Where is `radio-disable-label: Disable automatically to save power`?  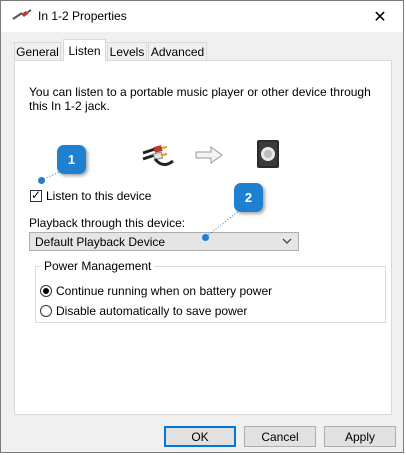
radio-disable-label: Disable automatically to save power is located at coordinates (152, 311).